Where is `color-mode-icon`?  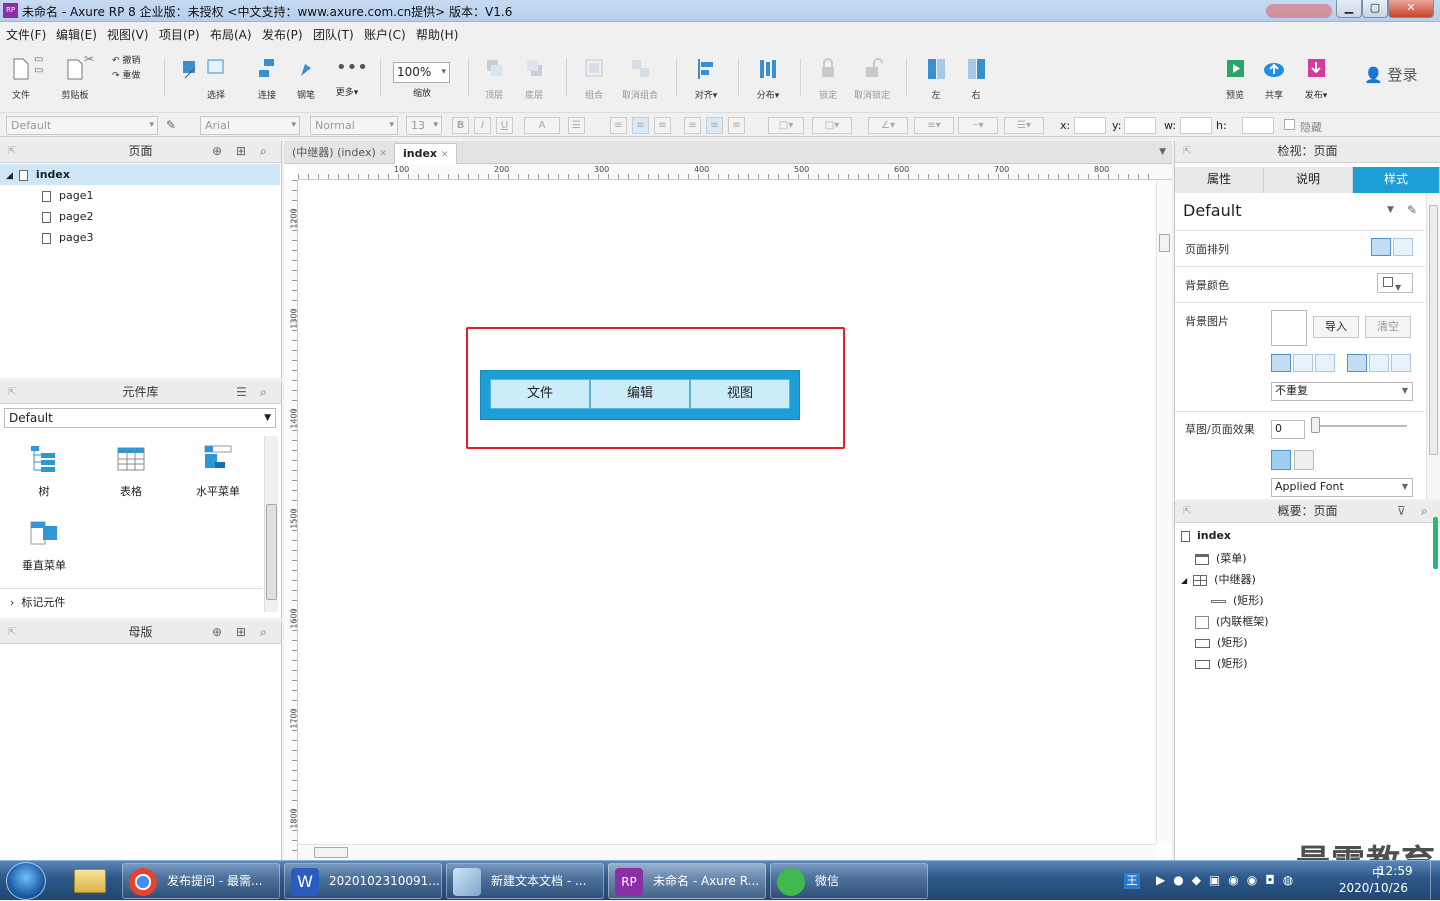 color-mode-icon is located at coordinates (1281, 460).